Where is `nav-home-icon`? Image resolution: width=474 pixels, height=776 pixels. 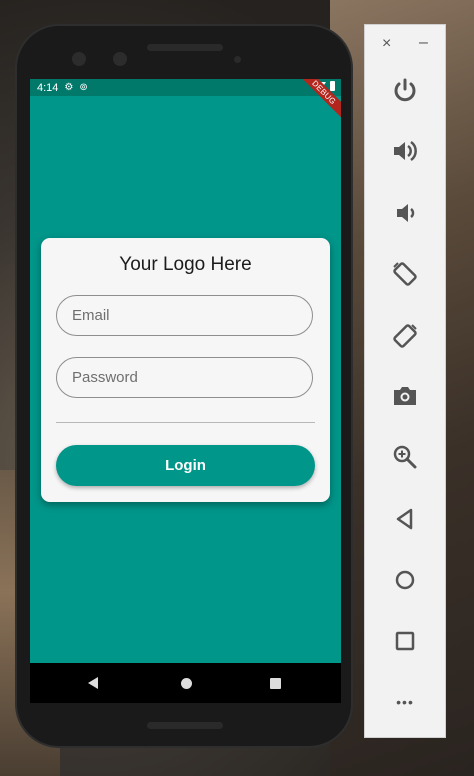 nav-home-icon is located at coordinates (186, 683).